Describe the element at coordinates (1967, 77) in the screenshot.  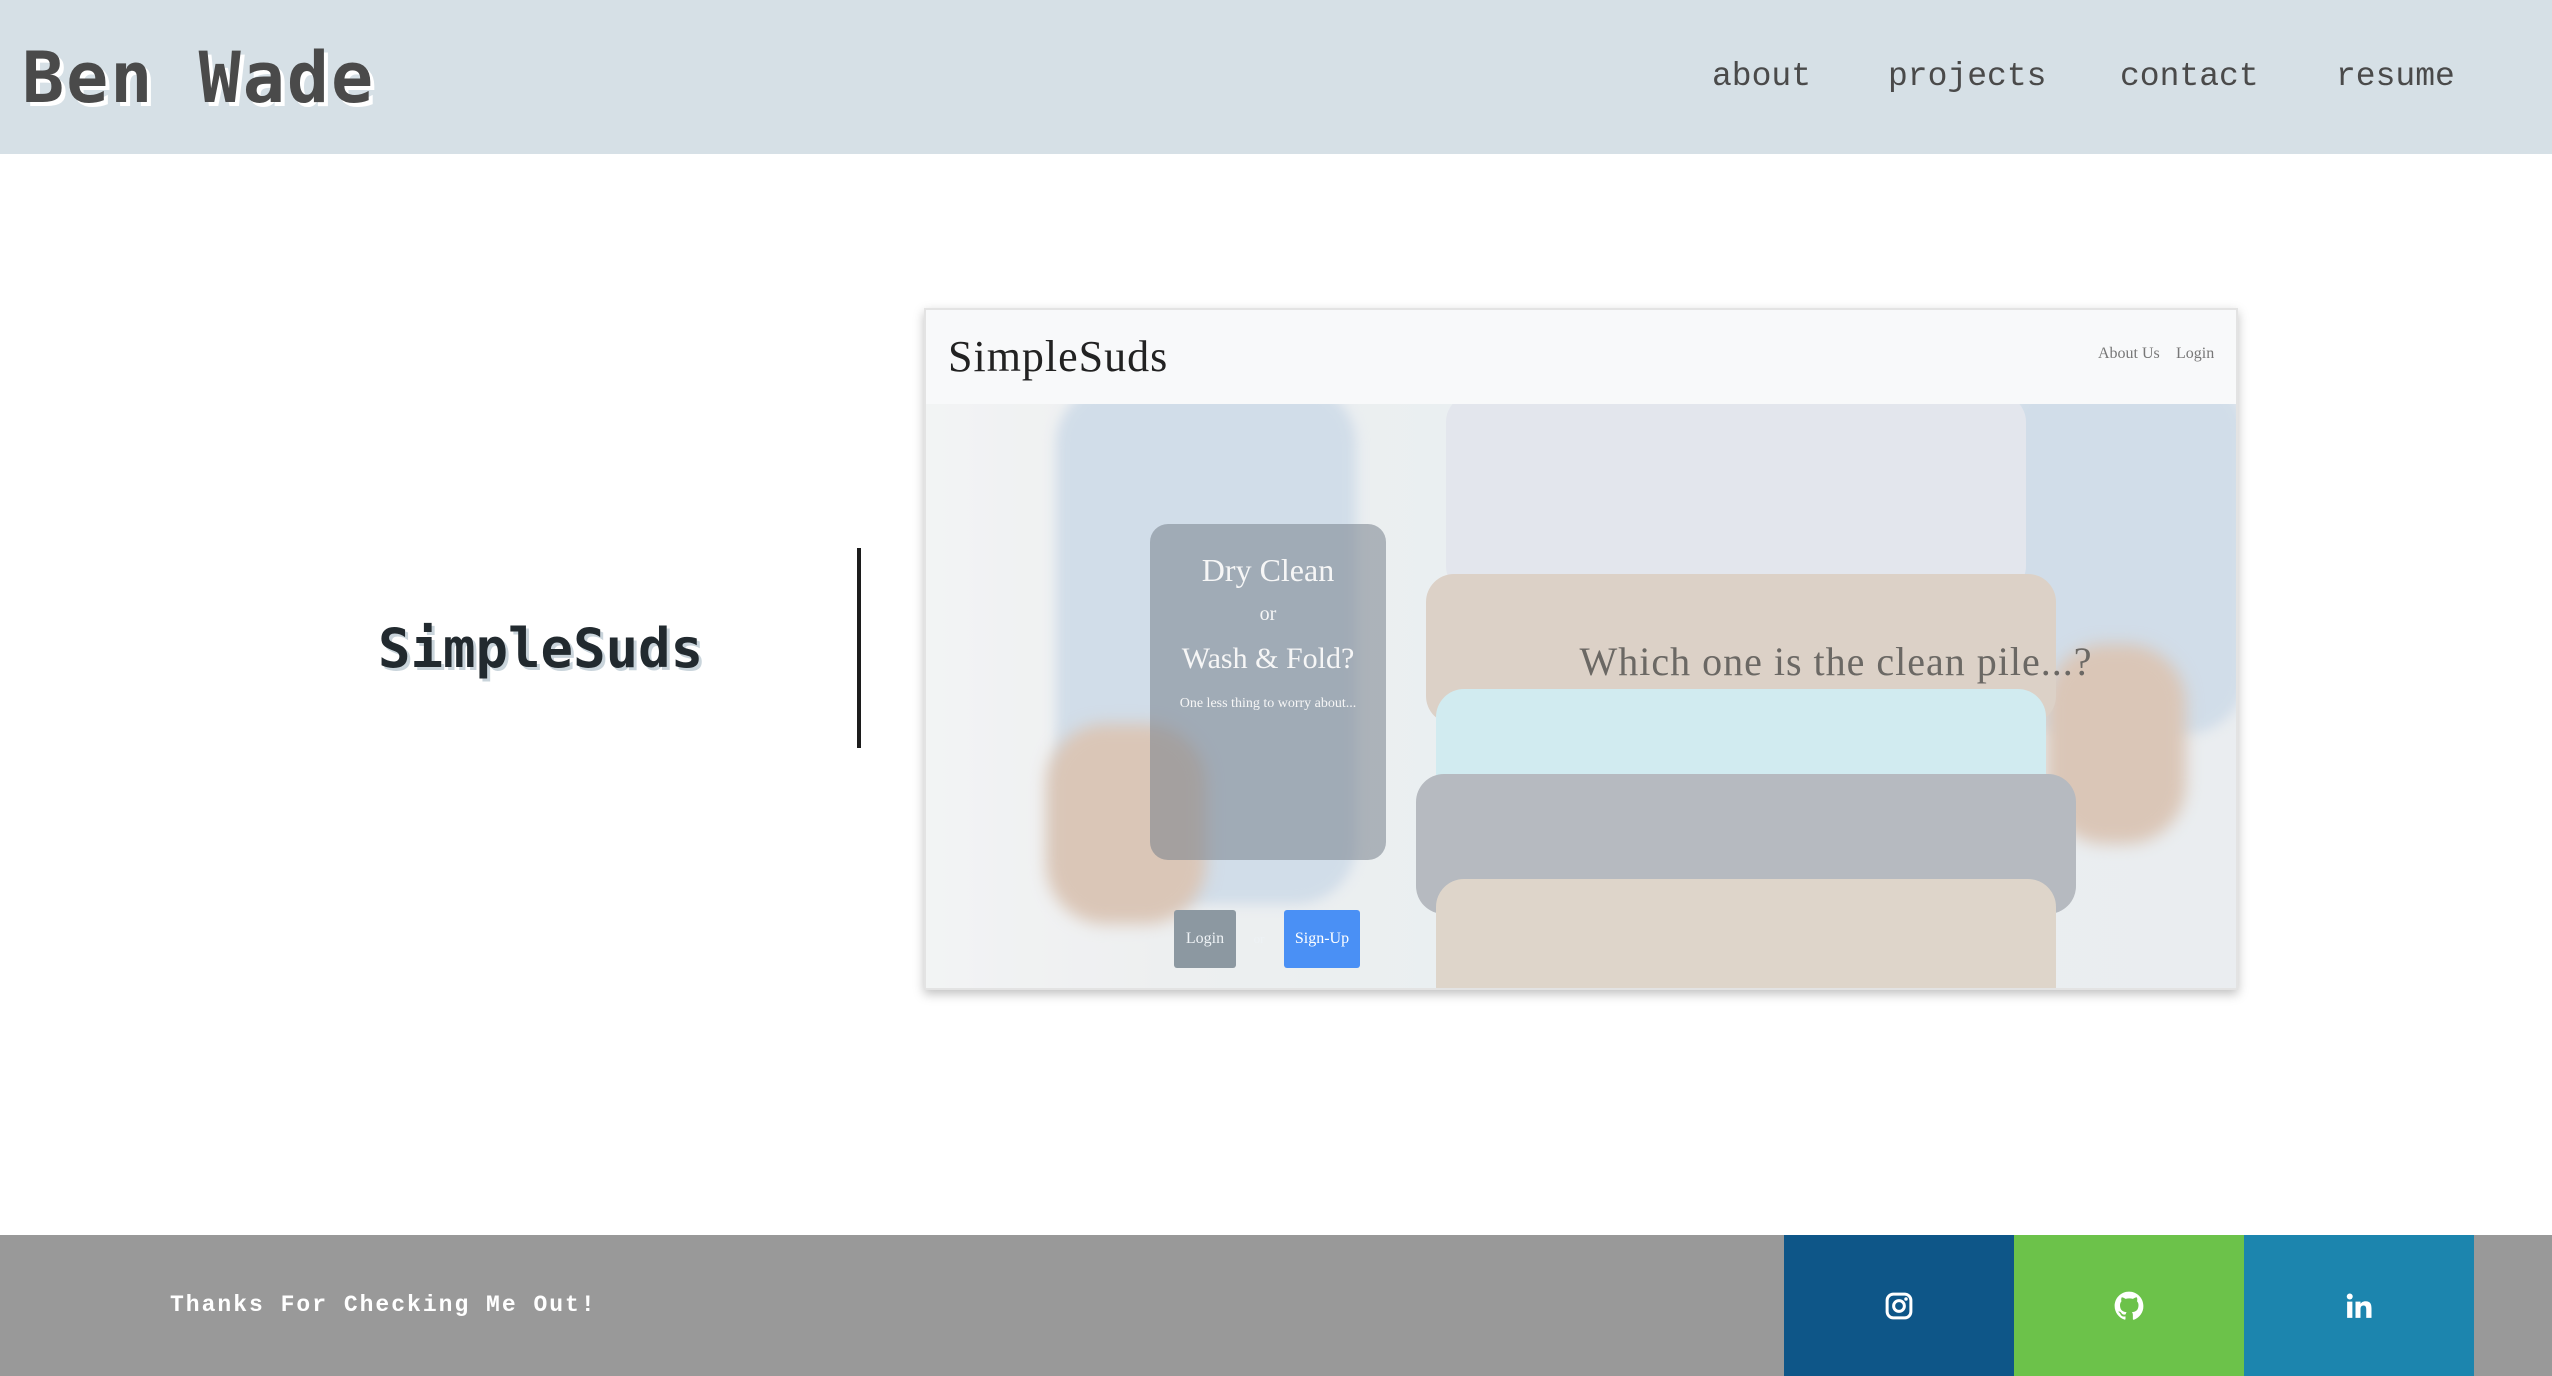
I see `nav-projects-link: projects` at that location.